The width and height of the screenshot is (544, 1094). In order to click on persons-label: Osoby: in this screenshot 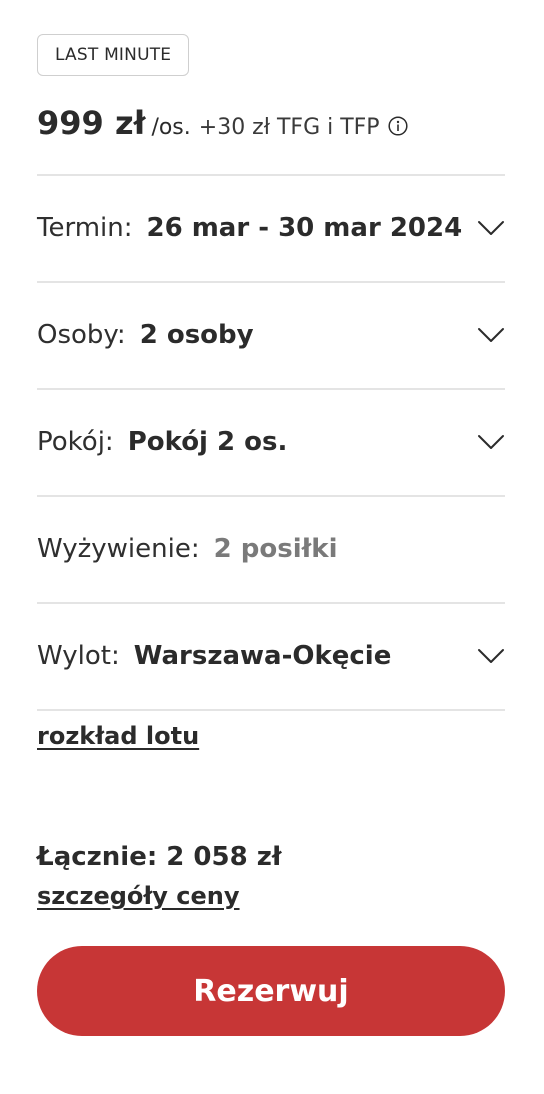, I will do `click(81, 335)`.